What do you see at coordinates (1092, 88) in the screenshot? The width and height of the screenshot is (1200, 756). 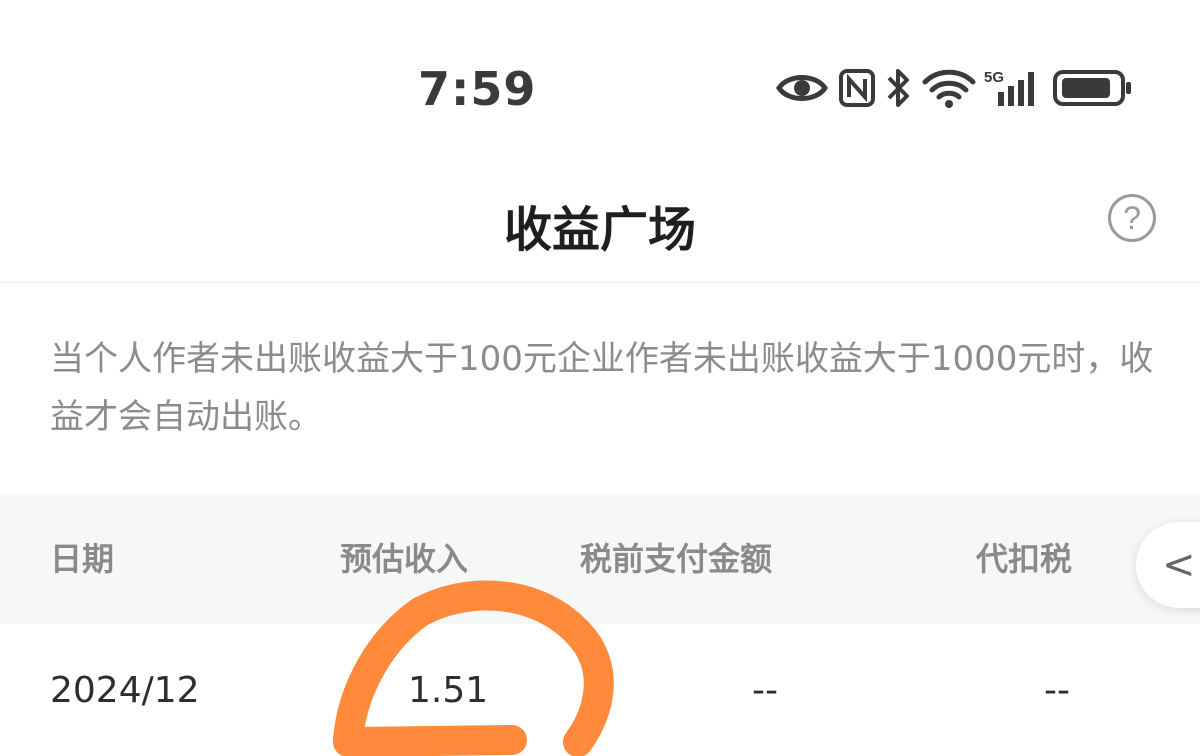 I see `battery-icon` at bounding box center [1092, 88].